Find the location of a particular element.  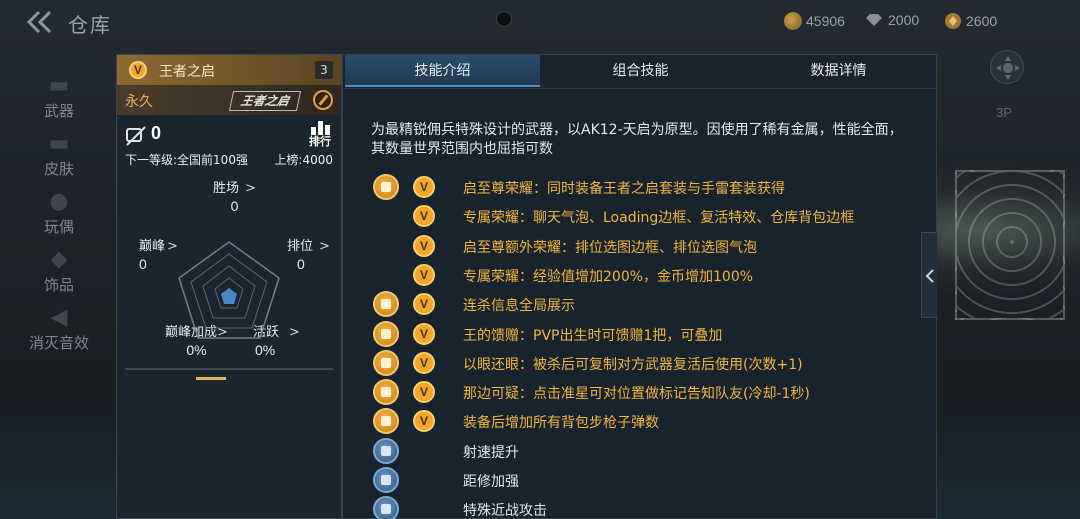

view-mode-label: 3P is located at coordinates (1004, 112).